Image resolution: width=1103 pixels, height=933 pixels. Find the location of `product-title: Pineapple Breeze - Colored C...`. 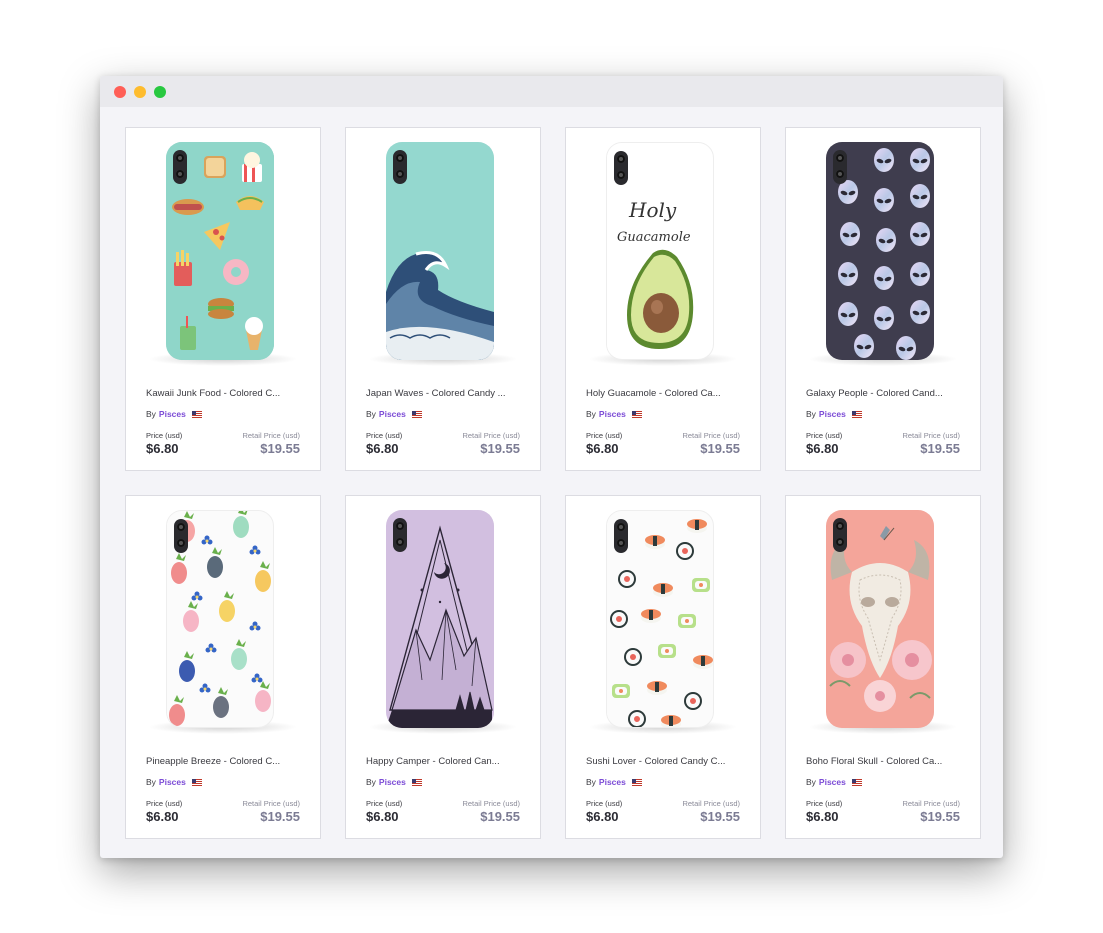

product-title: Pineapple Breeze - Colored C... is located at coordinates (226, 761).